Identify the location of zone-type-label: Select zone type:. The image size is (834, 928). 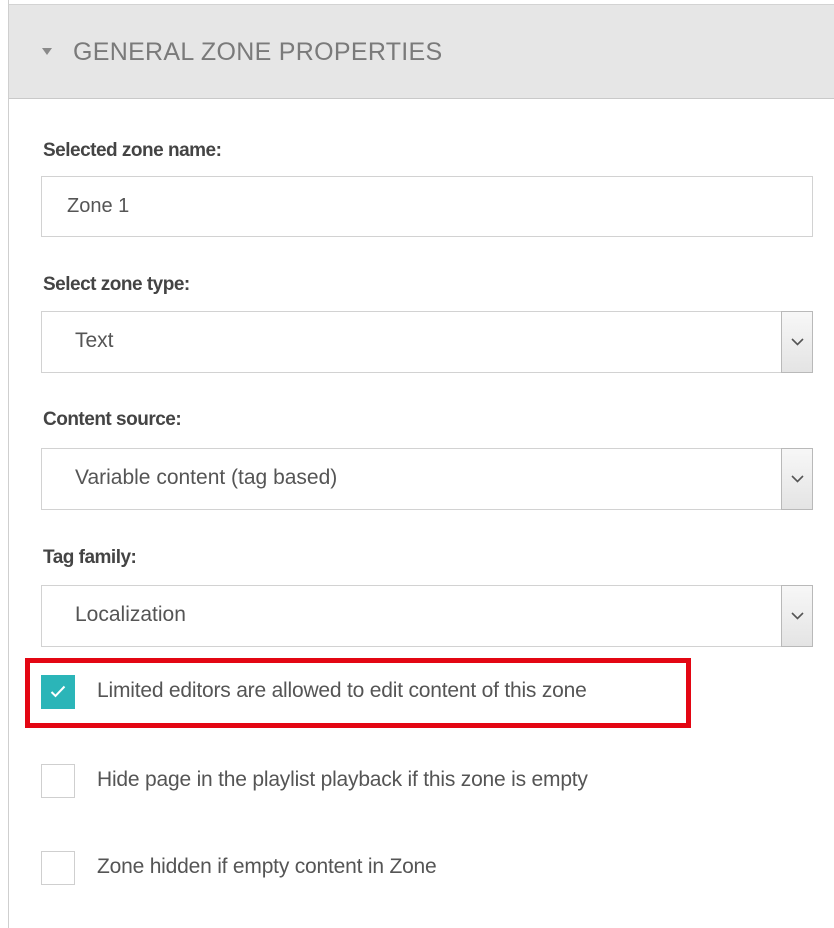
(116, 284).